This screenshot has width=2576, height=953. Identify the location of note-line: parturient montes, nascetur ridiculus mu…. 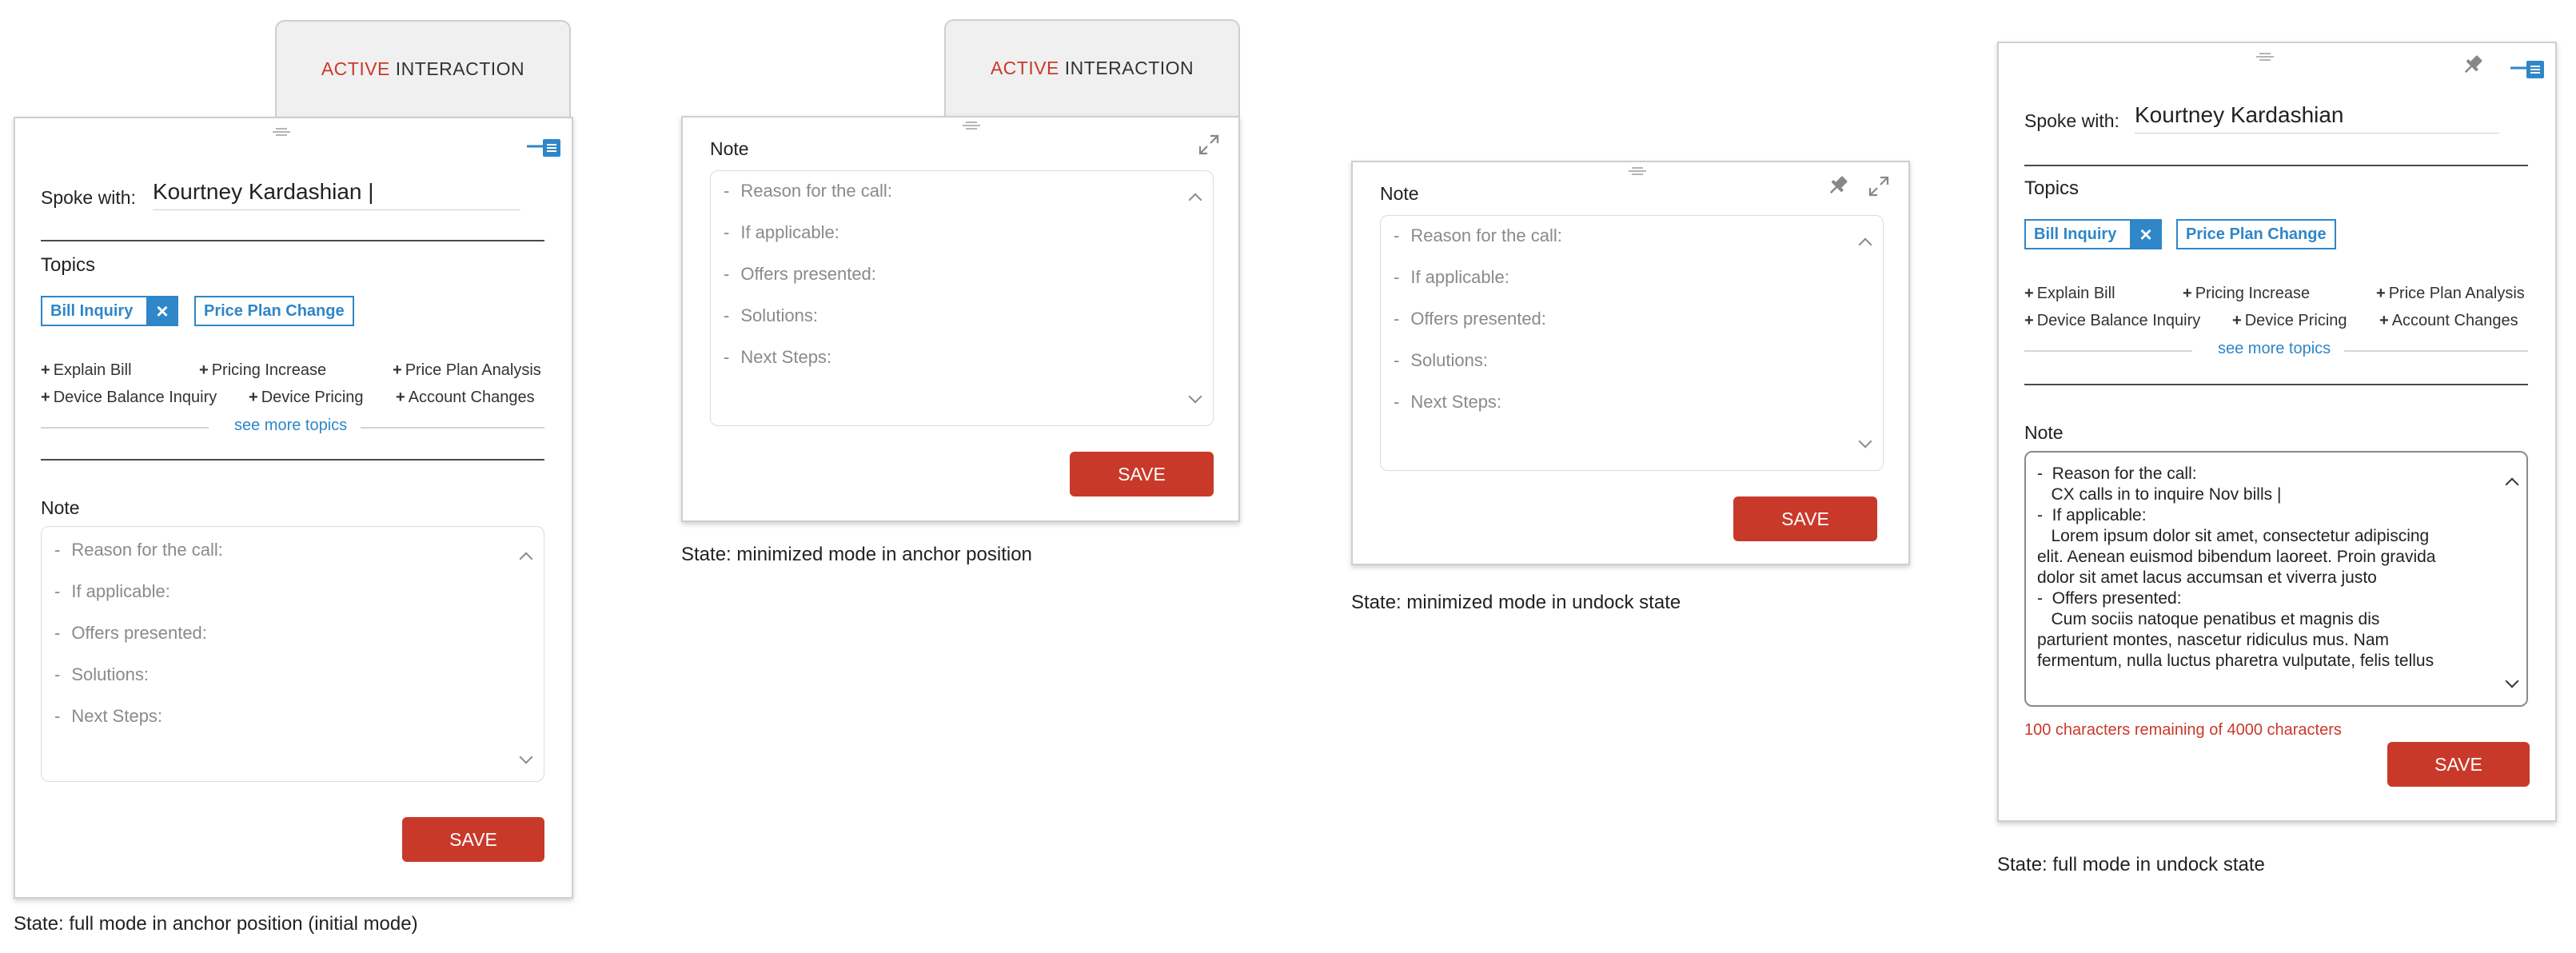
(2213, 640).